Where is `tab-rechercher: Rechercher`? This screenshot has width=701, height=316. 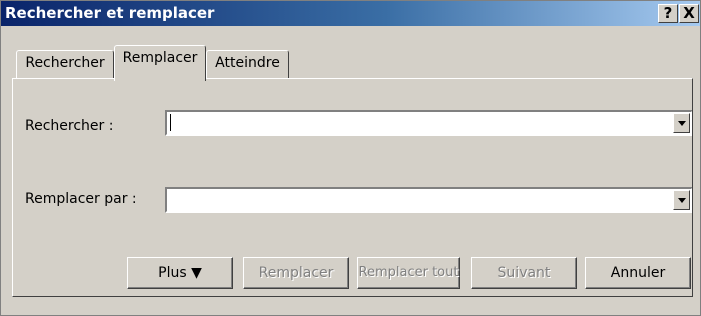 tab-rechercher: Rechercher is located at coordinates (65, 64).